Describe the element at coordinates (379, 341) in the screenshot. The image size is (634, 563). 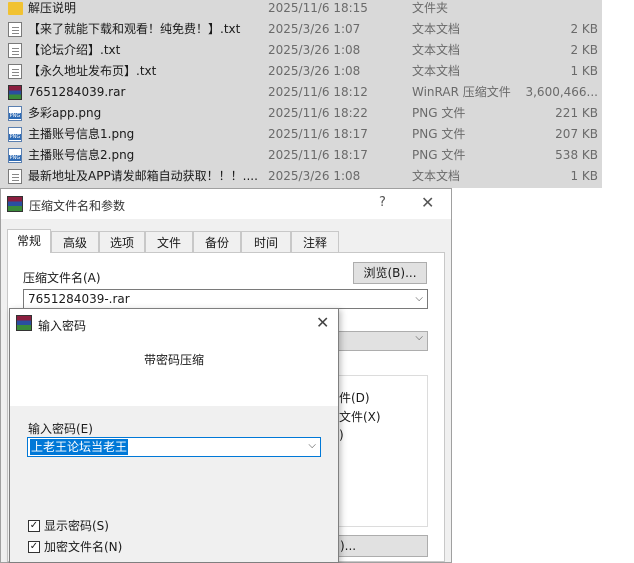
I see `update-mode-combo: ⌵` at that location.